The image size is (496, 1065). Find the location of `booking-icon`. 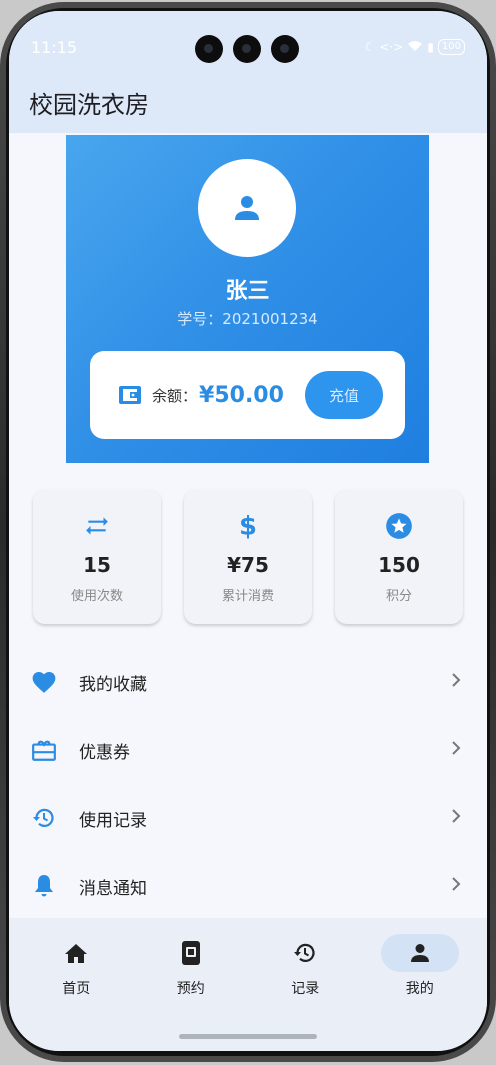

booking-icon is located at coordinates (191, 953).